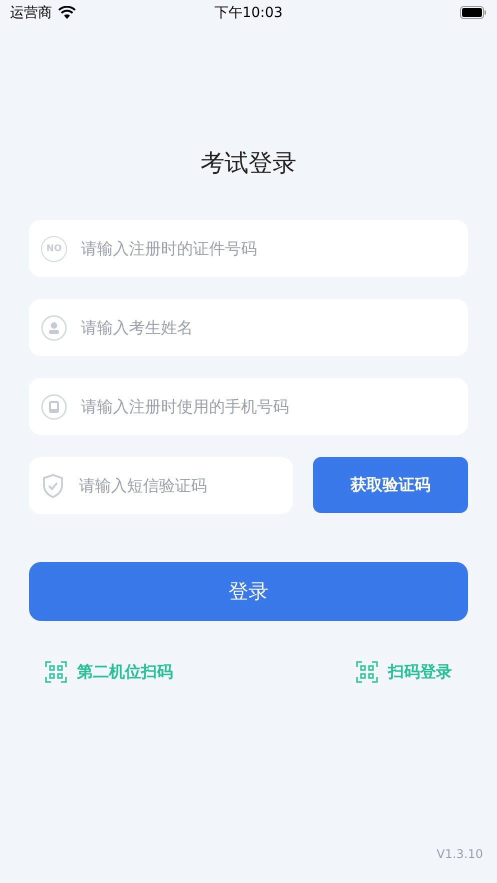 The width and height of the screenshot is (497, 883). I want to click on text-input: 请输入注册时使用的手机号码, so click(267, 406).